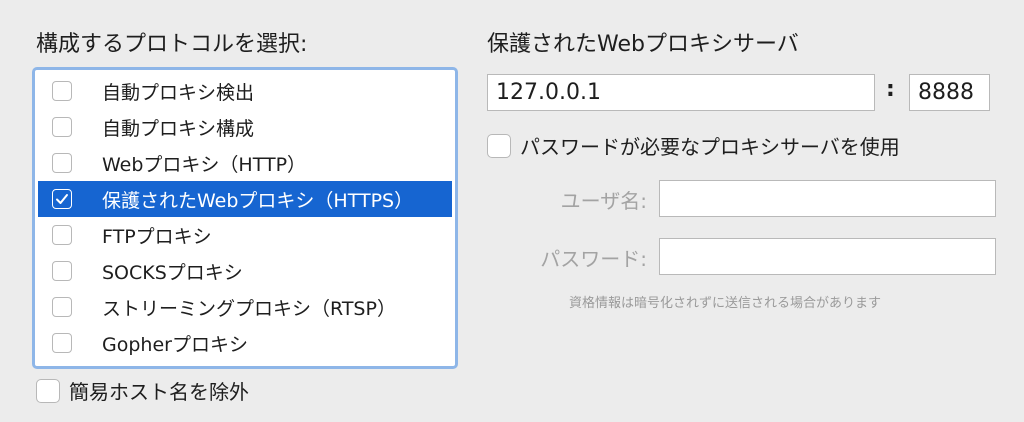 This screenshot has height=422, width=1024. Describe the element at coordinates (827, 198) in the screenshot. I see `username-field` at that location.